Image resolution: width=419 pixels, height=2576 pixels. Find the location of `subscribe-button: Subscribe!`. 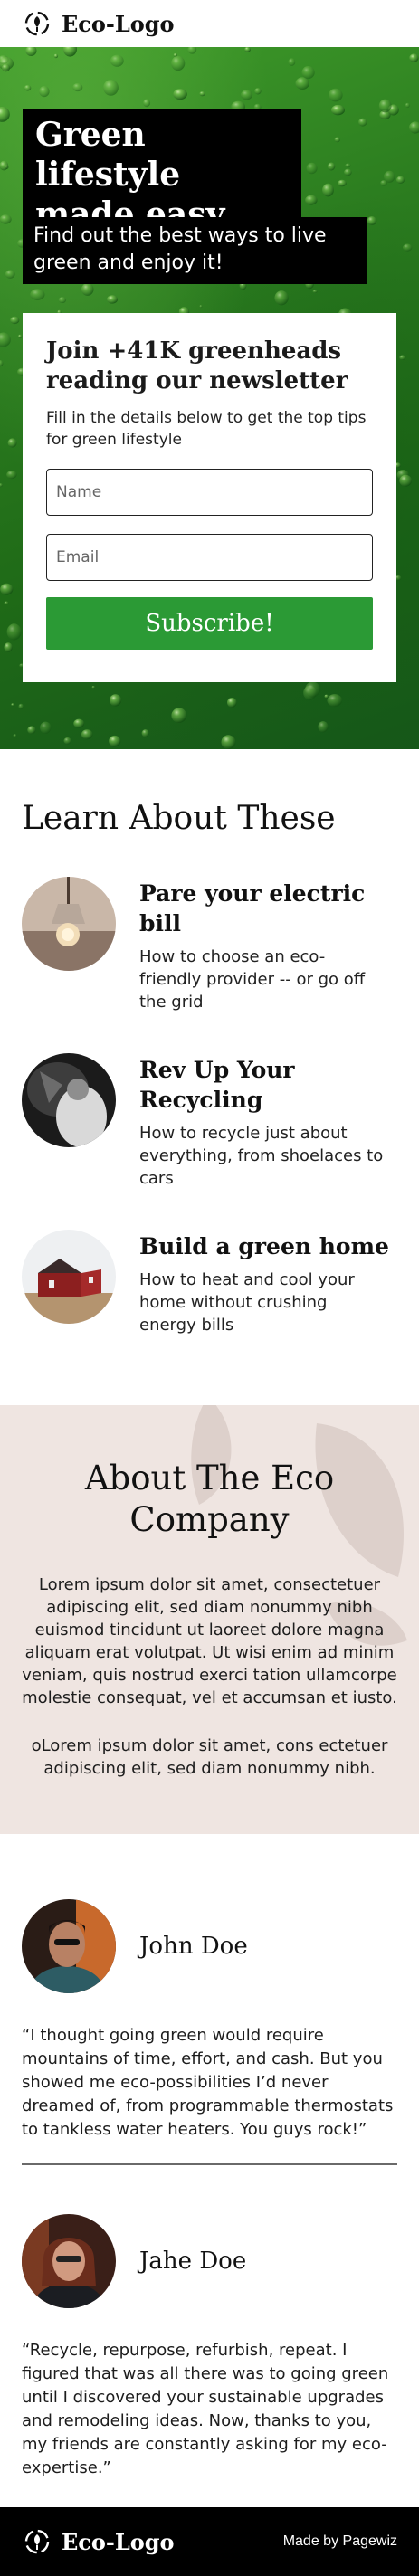

subscribe-button: Subscribe! is located at coordinates (209, 624).